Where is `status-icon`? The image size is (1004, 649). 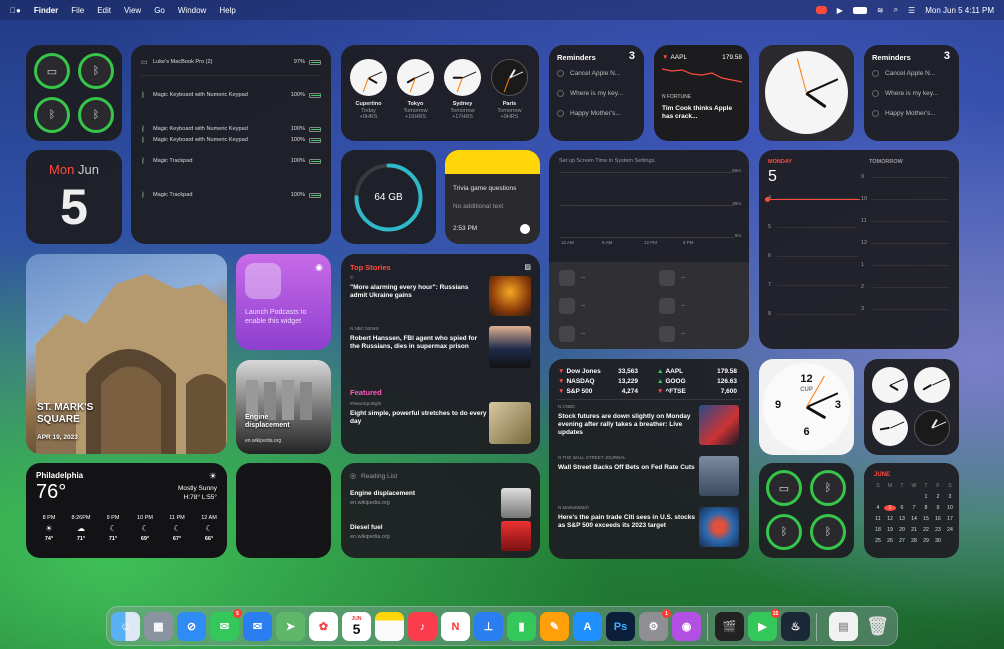 status-icon is located at coordinates (821, 10).